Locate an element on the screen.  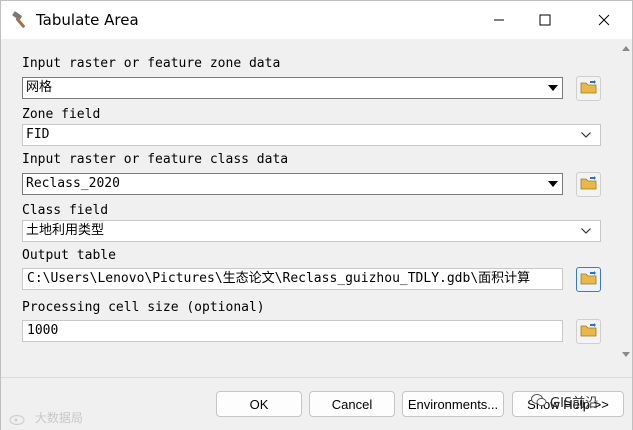
class-field-select: 土地利用类型 is located at coordinates (311, 231).